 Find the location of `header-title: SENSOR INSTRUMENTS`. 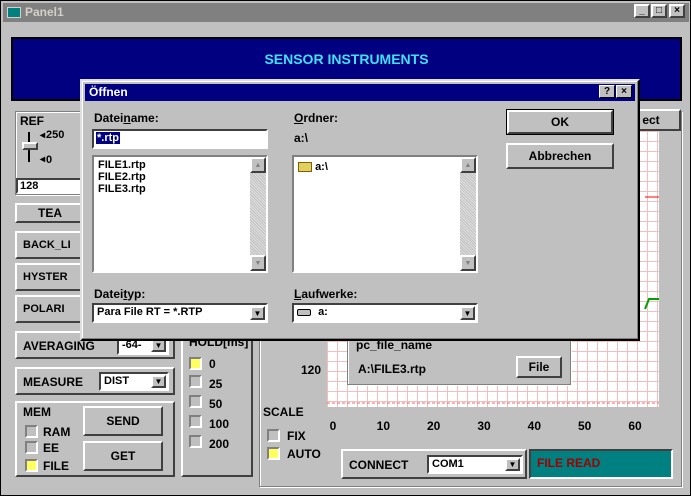

header-title: SENSOR INSTRUMENTS is located at coordinates (346, 59).